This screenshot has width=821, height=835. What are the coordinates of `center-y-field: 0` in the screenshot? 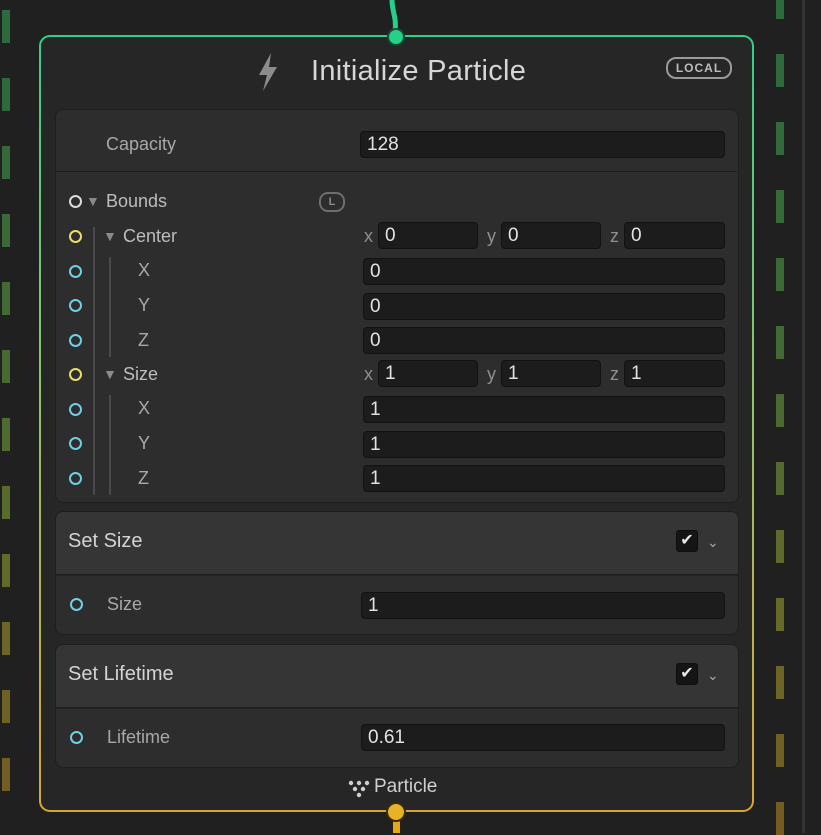 It's located at (551, 235).